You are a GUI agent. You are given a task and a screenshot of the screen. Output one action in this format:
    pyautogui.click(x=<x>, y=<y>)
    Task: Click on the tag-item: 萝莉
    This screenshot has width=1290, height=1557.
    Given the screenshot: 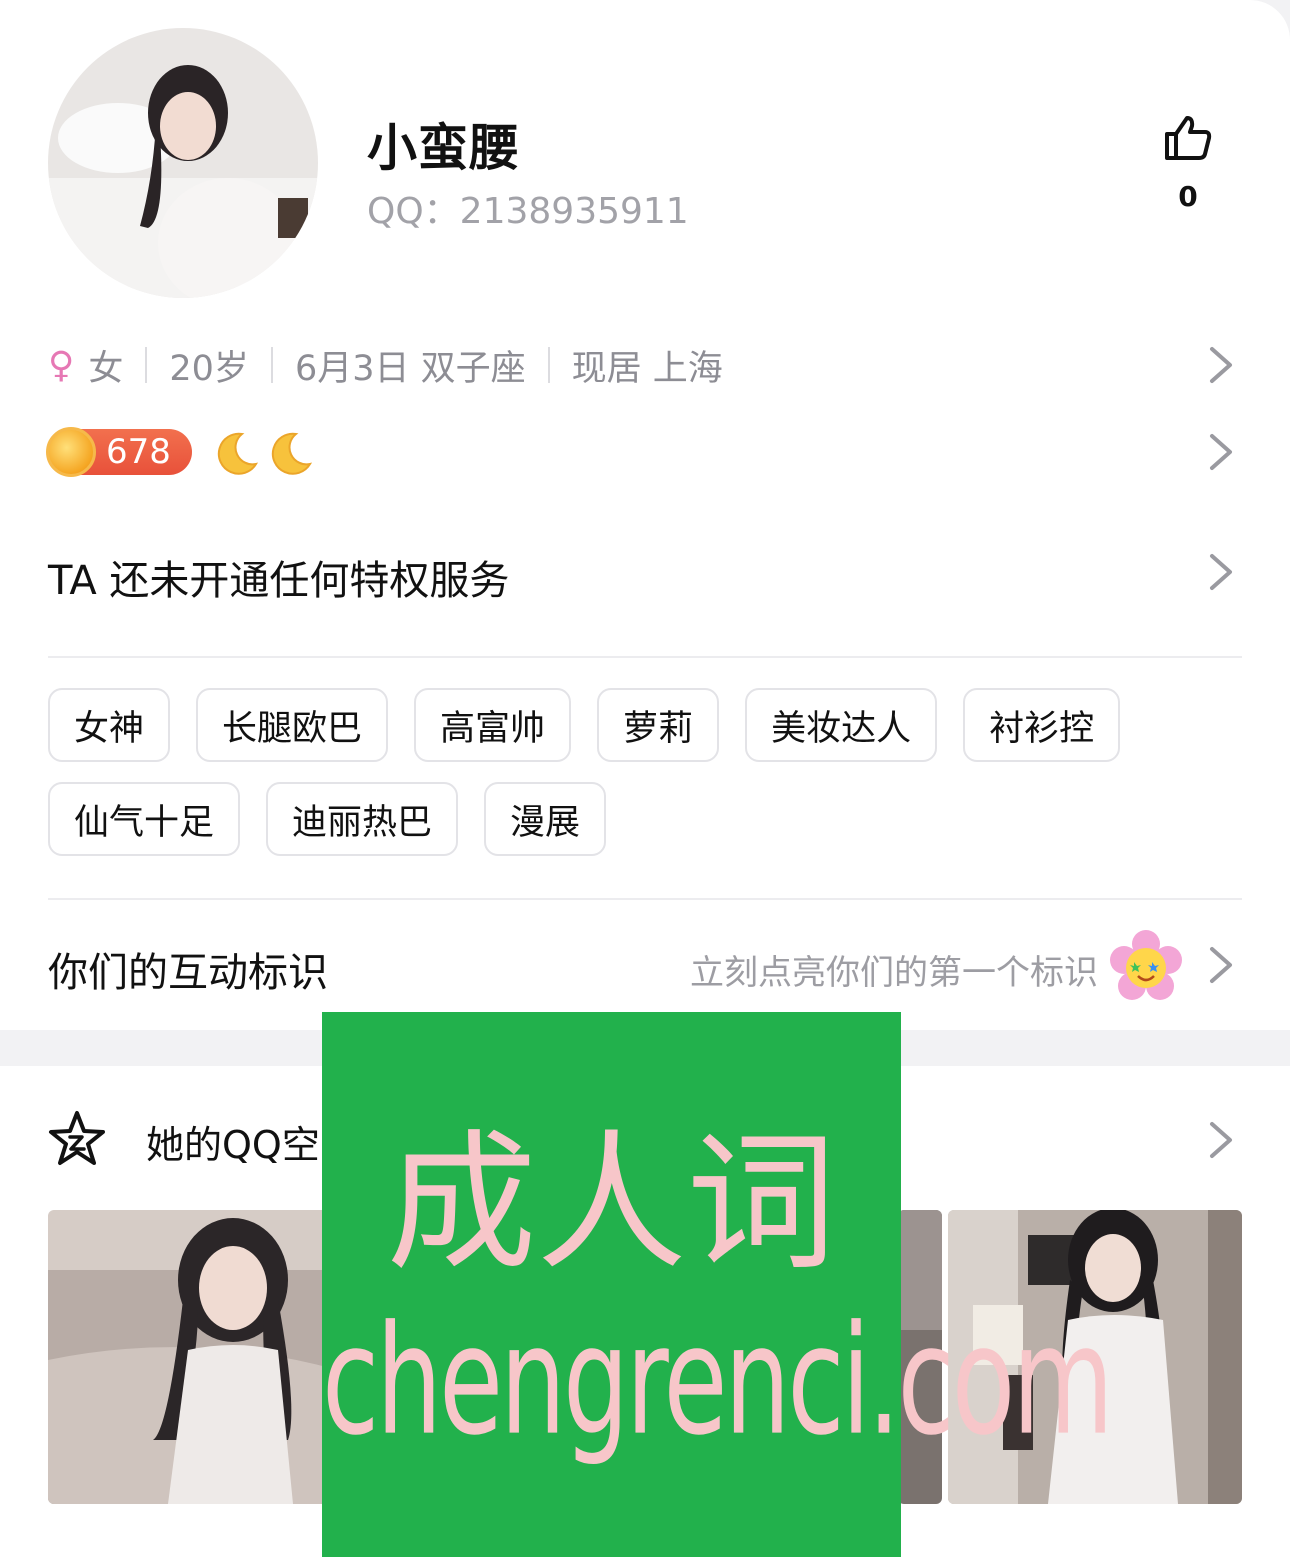 What is the action you would take?
    pyautogui.click(x=658, y=725)
    